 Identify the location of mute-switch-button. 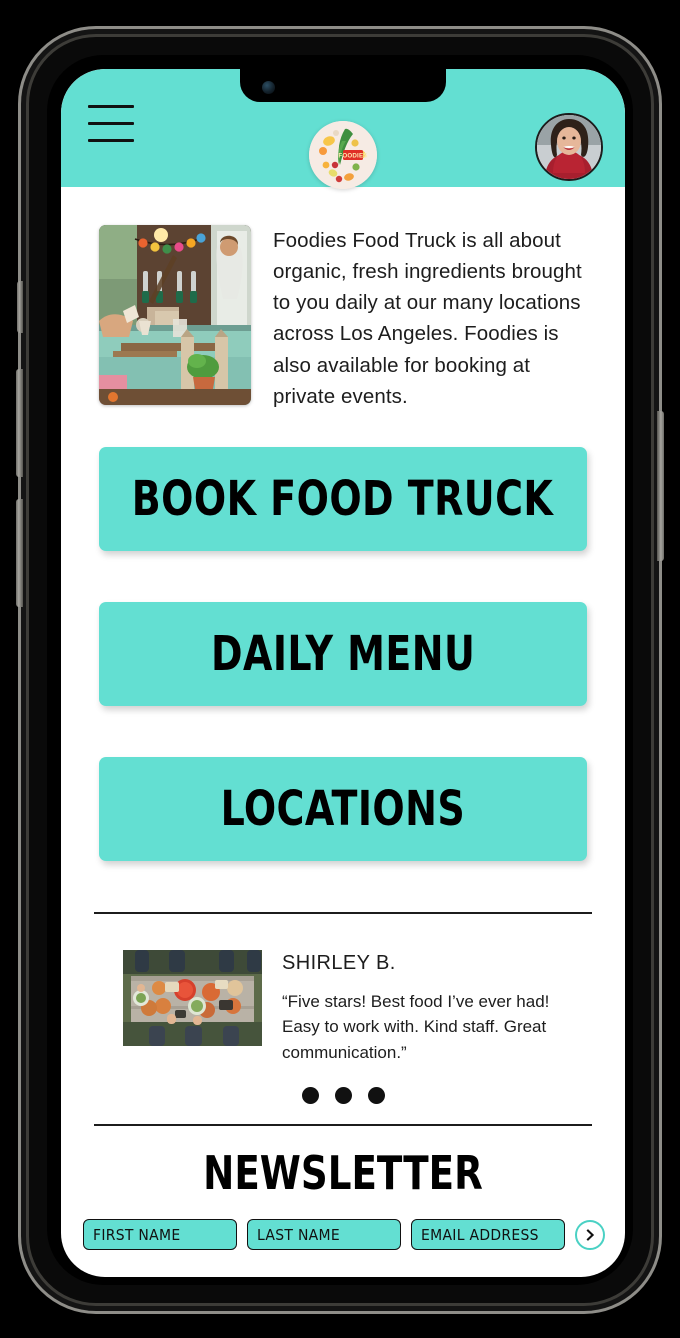
(20, 307).